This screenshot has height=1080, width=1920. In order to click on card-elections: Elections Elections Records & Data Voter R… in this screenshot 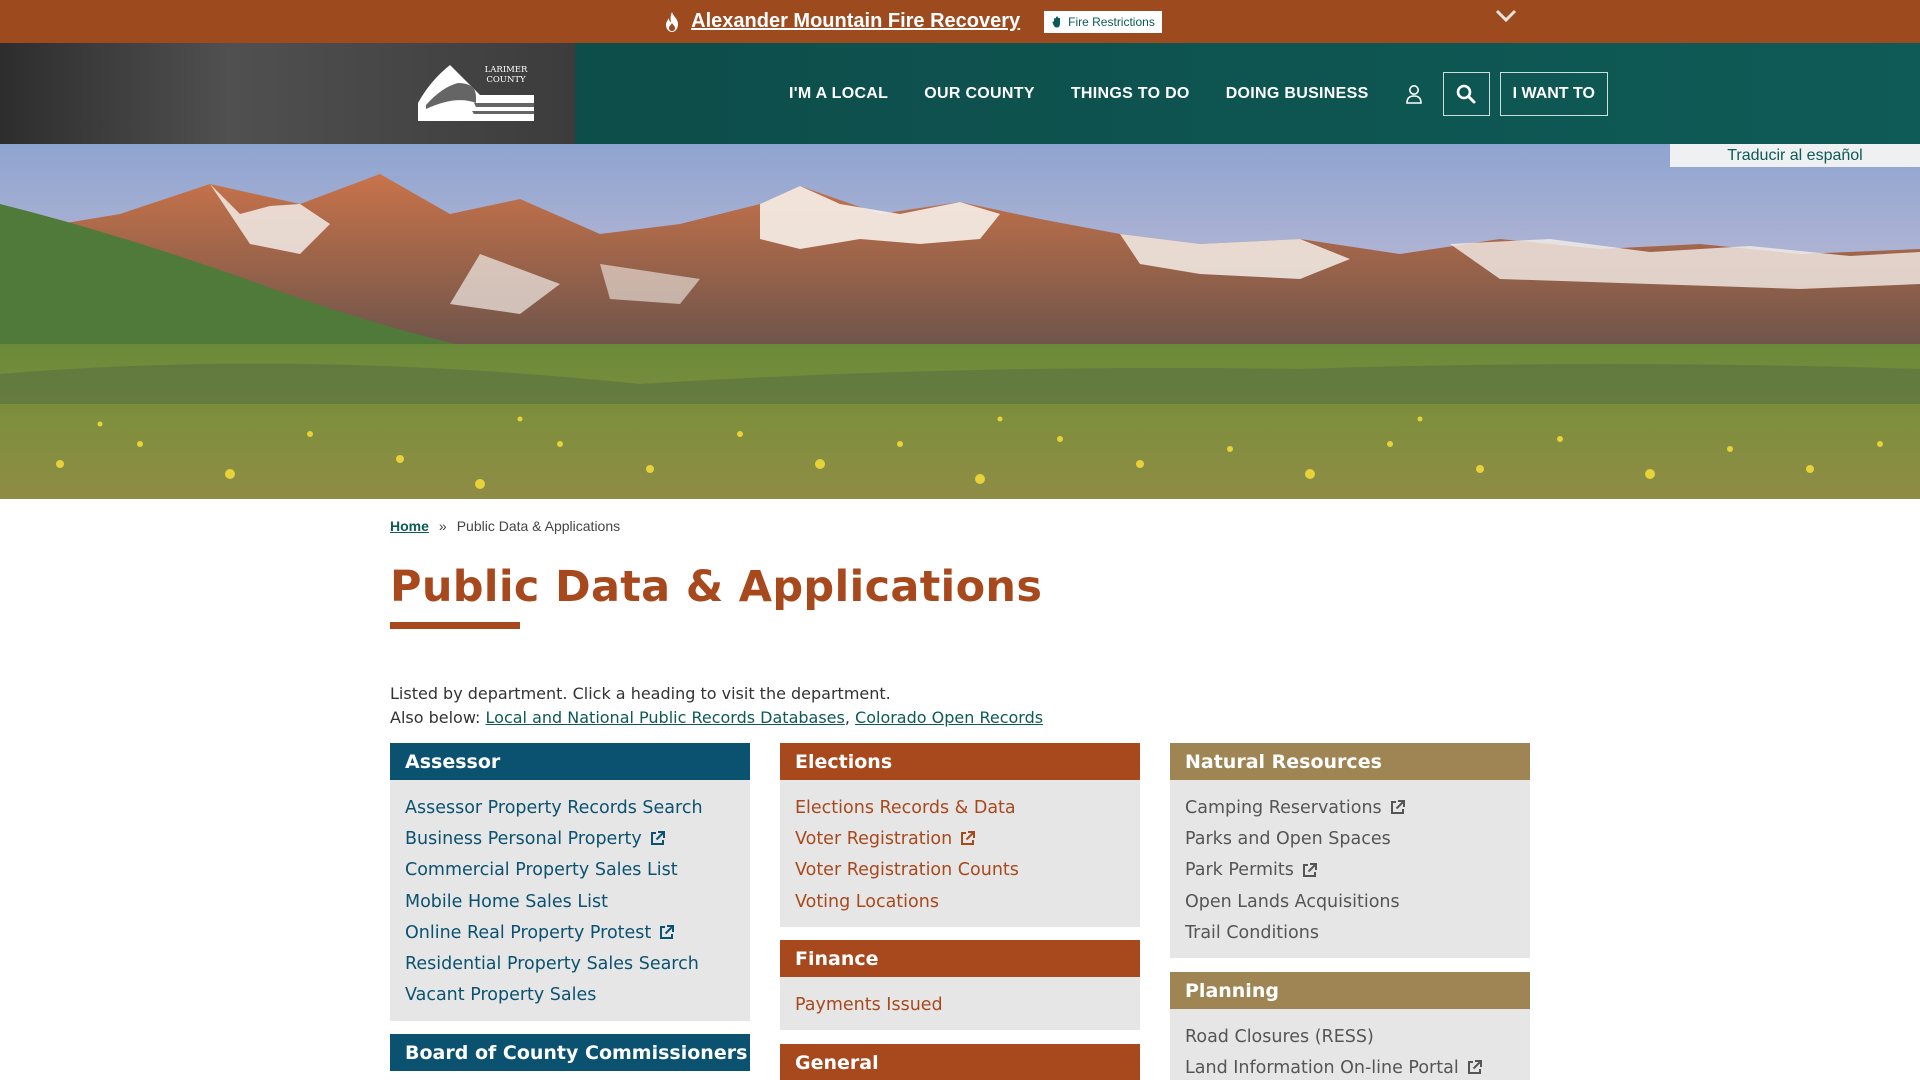, I will do `click(960, 835)`.